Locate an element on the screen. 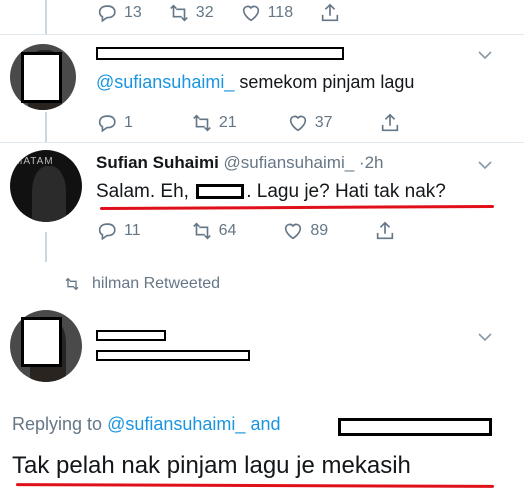 The height and width of the screenshot is (501, 524). tweet-actions: 13 32 118 is located at coordinates (231, 13).